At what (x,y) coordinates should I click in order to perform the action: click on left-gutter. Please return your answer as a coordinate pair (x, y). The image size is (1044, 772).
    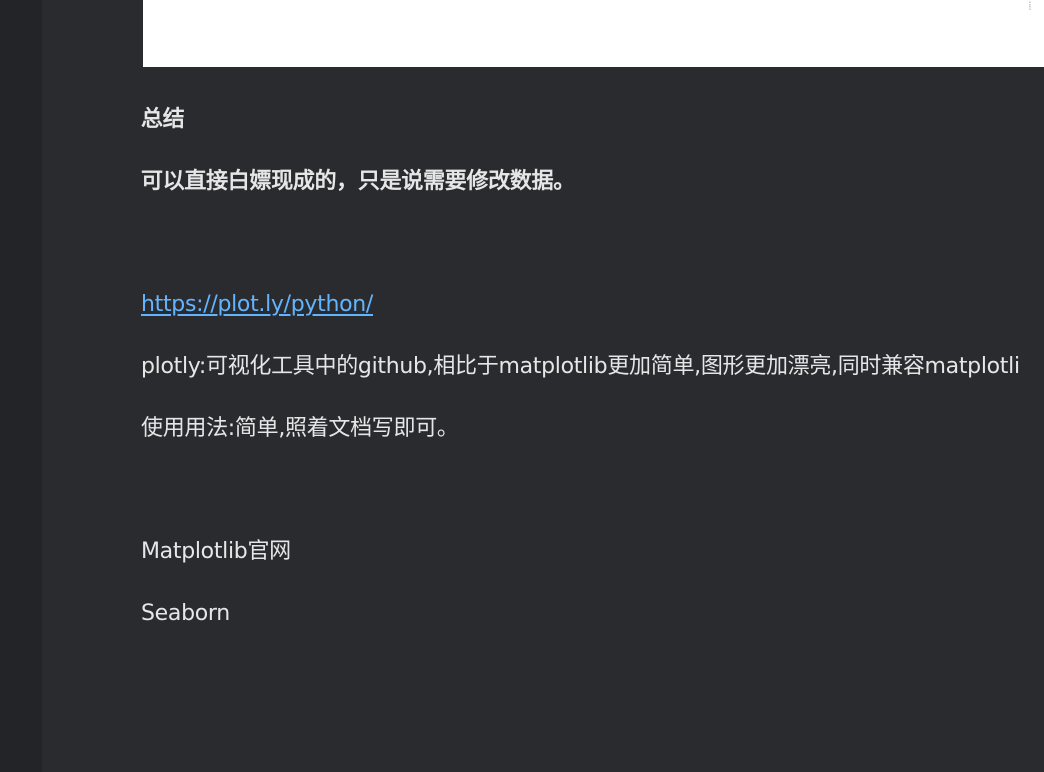
    Looking at the image, I should click on (21, 386).